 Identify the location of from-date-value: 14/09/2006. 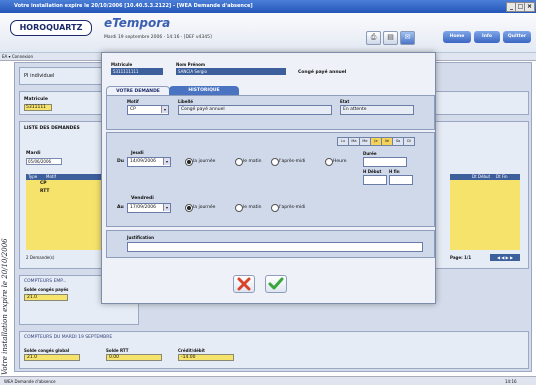
(143, 161).